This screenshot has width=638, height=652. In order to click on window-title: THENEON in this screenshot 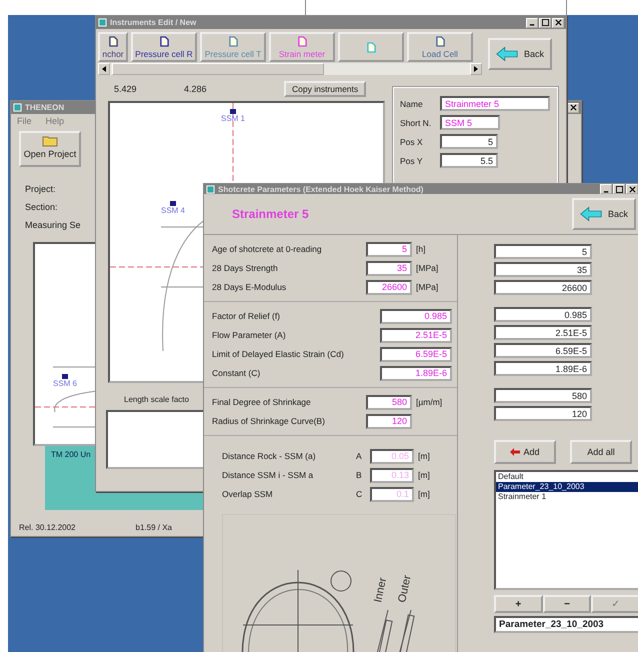, I will do `click(44, 107)`.